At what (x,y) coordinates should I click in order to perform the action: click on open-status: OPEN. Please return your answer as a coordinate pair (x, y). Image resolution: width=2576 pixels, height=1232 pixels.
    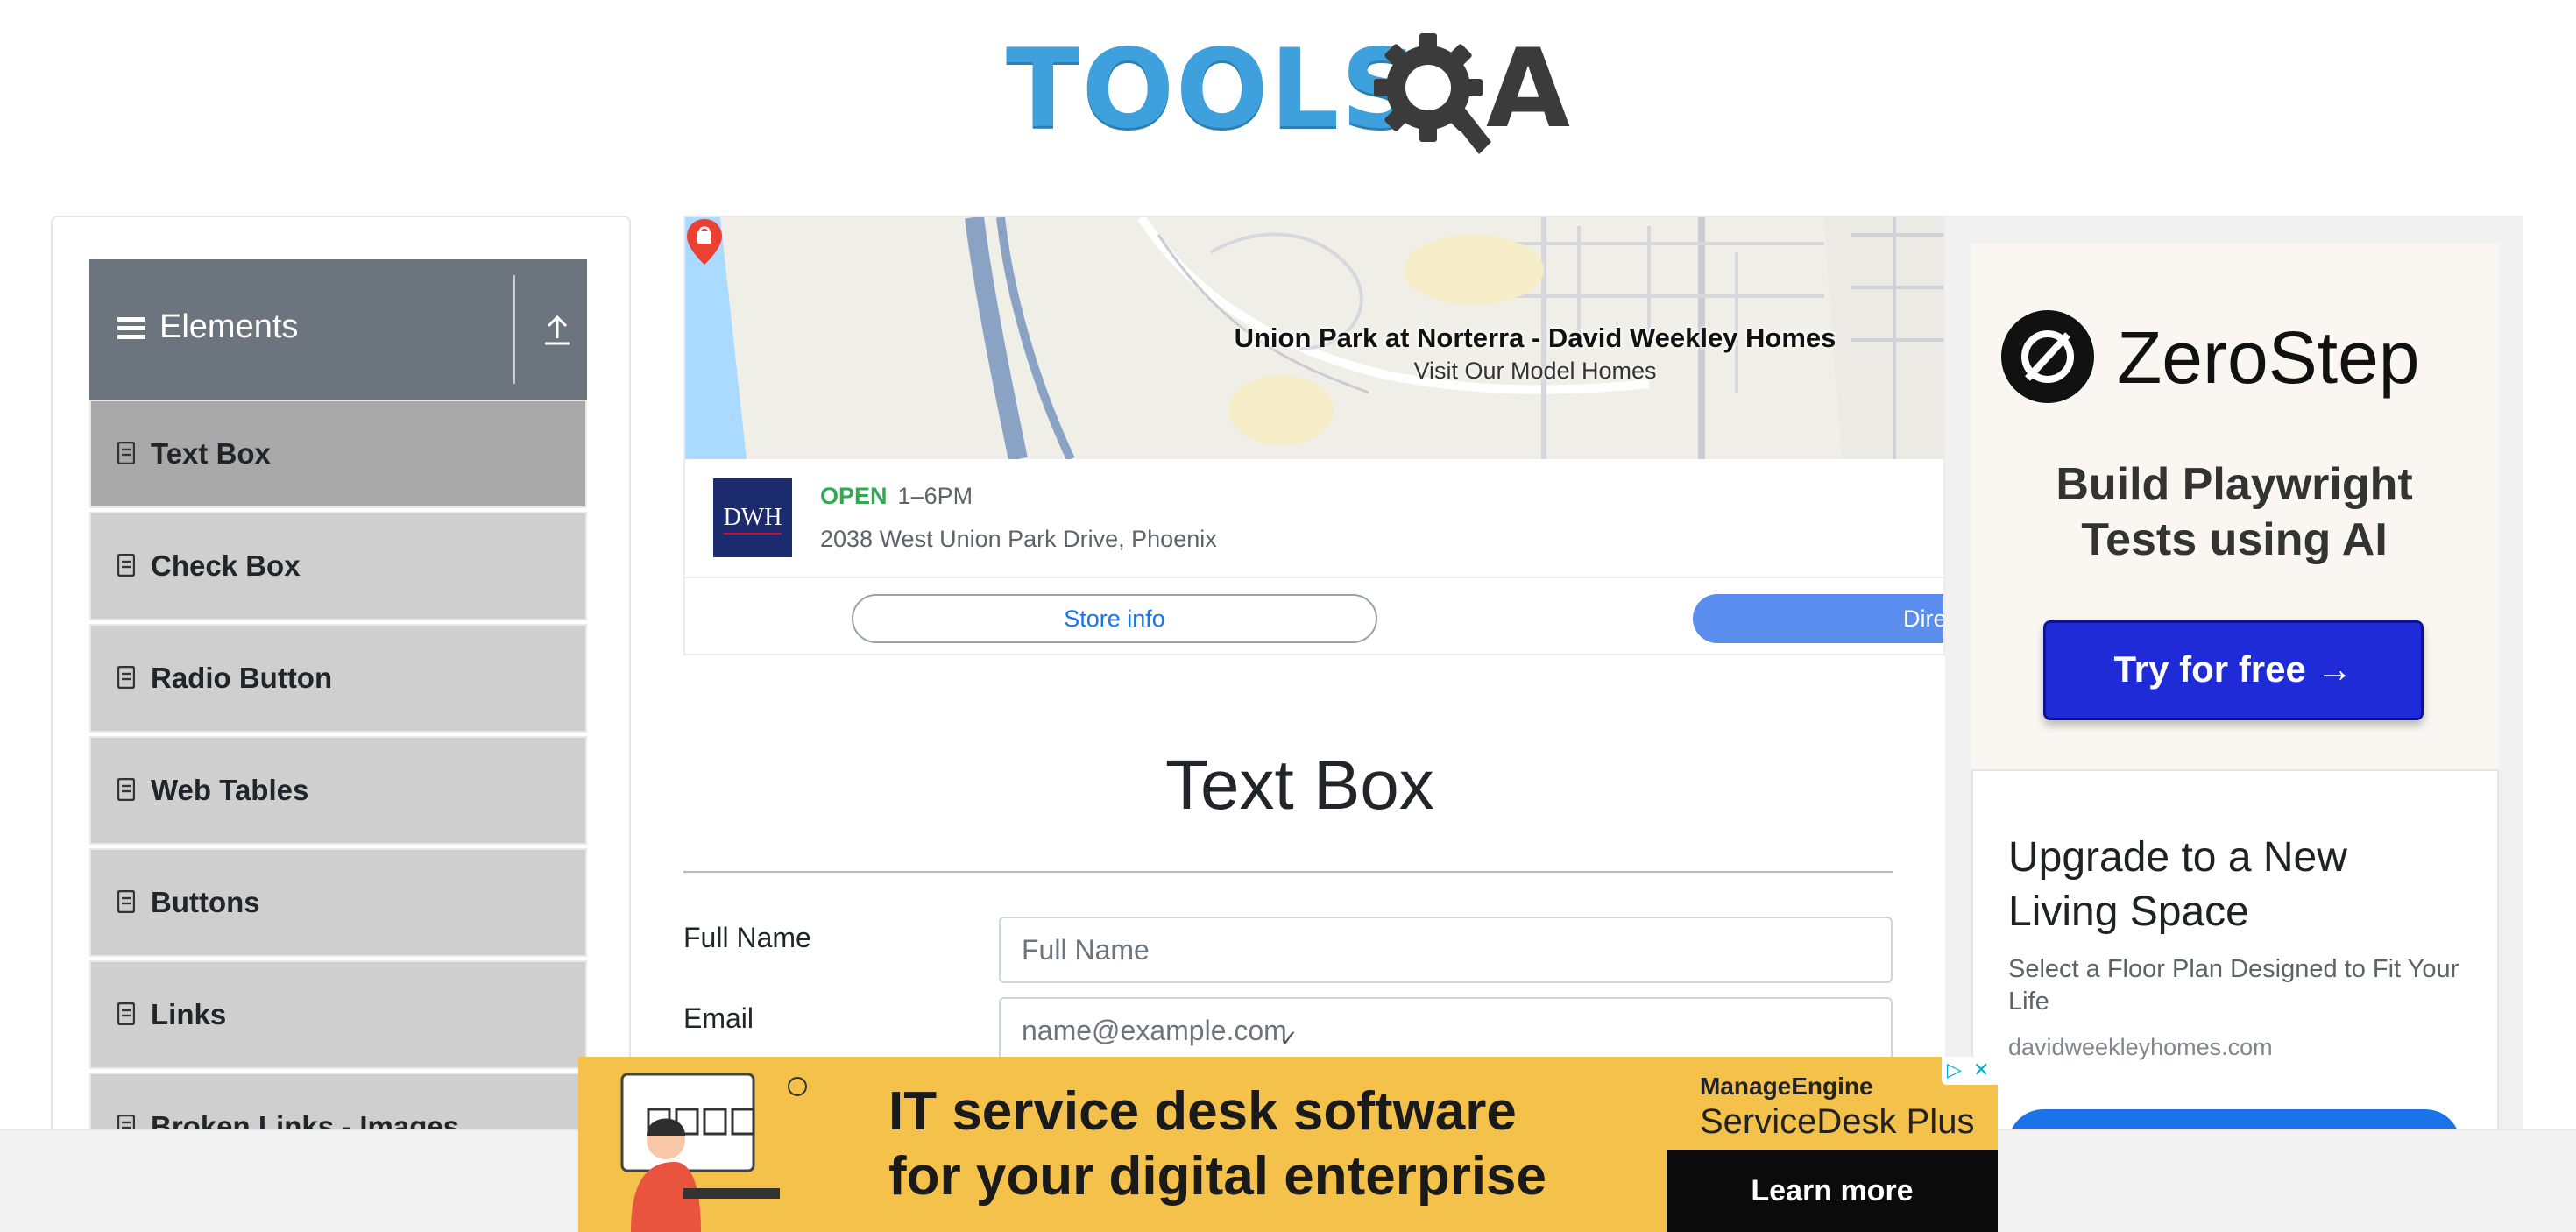
    Looking at the image, I should click on (854, 496).